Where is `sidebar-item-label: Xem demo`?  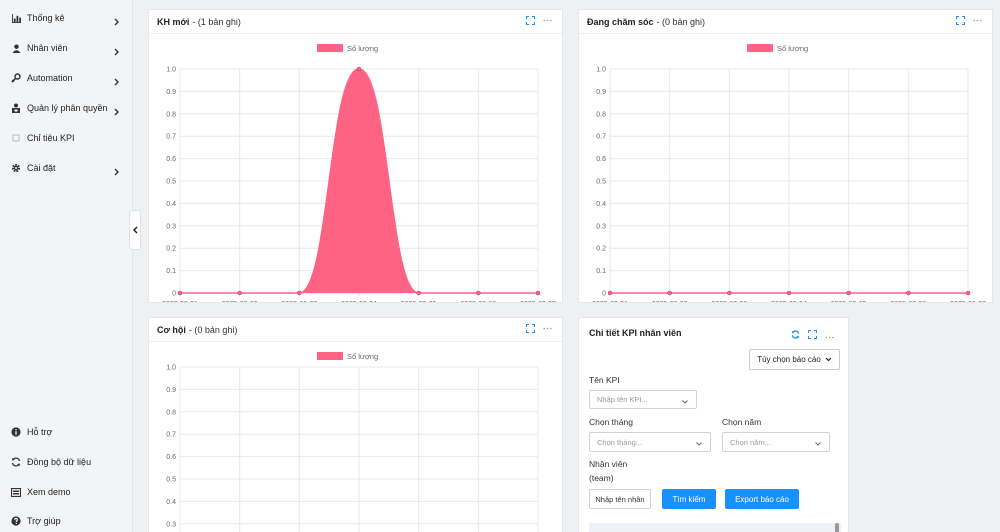 sidebar-item-label: Xem demo is located at coordinates (49, 492).